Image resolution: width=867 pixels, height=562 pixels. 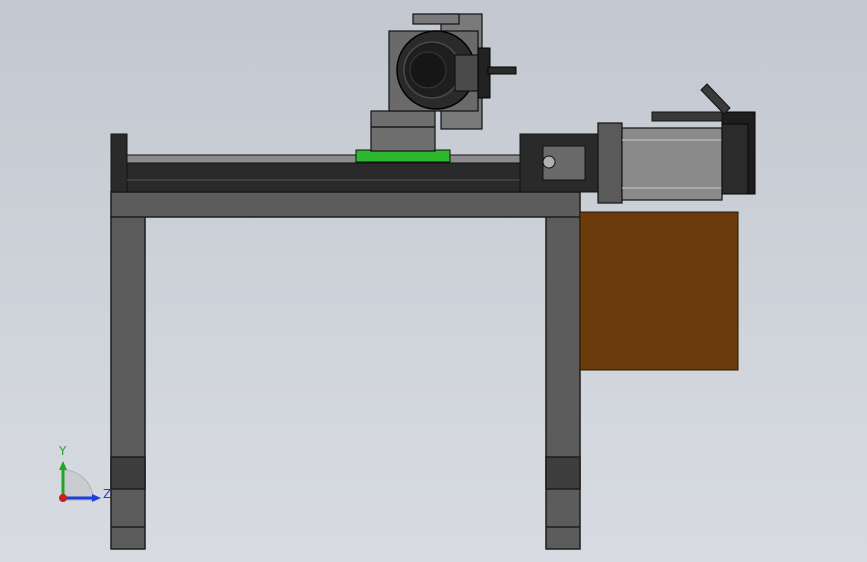 What do you see at coordinates (610, 163) in the screenshot?
I see `motor-flange` at bounding box center [610, 163].